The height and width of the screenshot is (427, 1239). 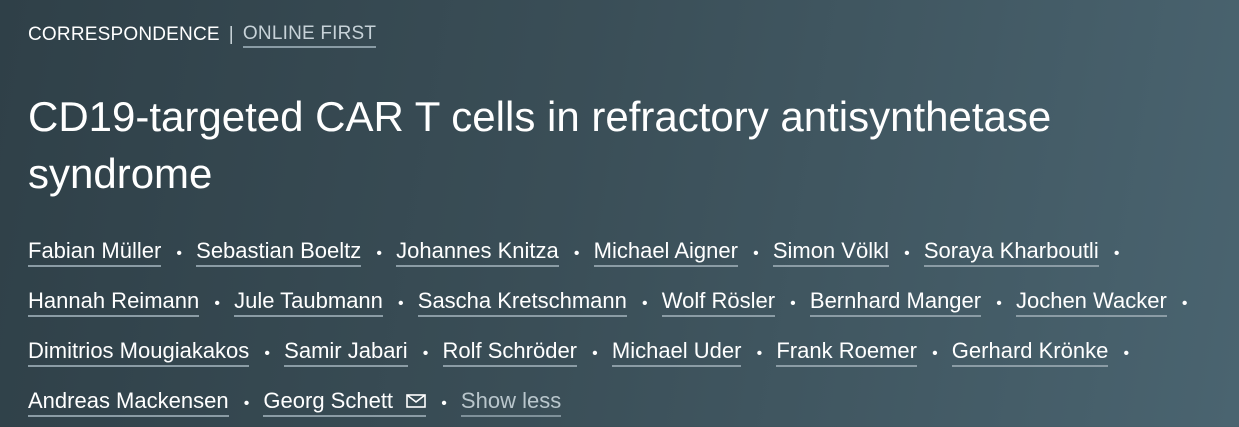 What do you see at coordinates (665, 252) in the screenshot?
I see `author-link: Michael Aigner` at bounding box center [665, 252].